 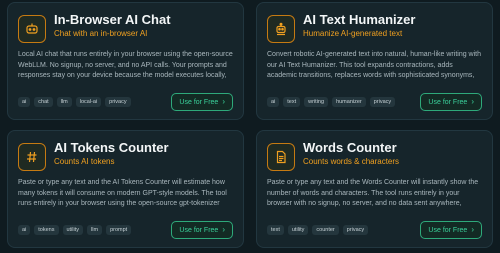 I want to click on card-title: In-Browser AI Chat, so click(x=112, y=19).